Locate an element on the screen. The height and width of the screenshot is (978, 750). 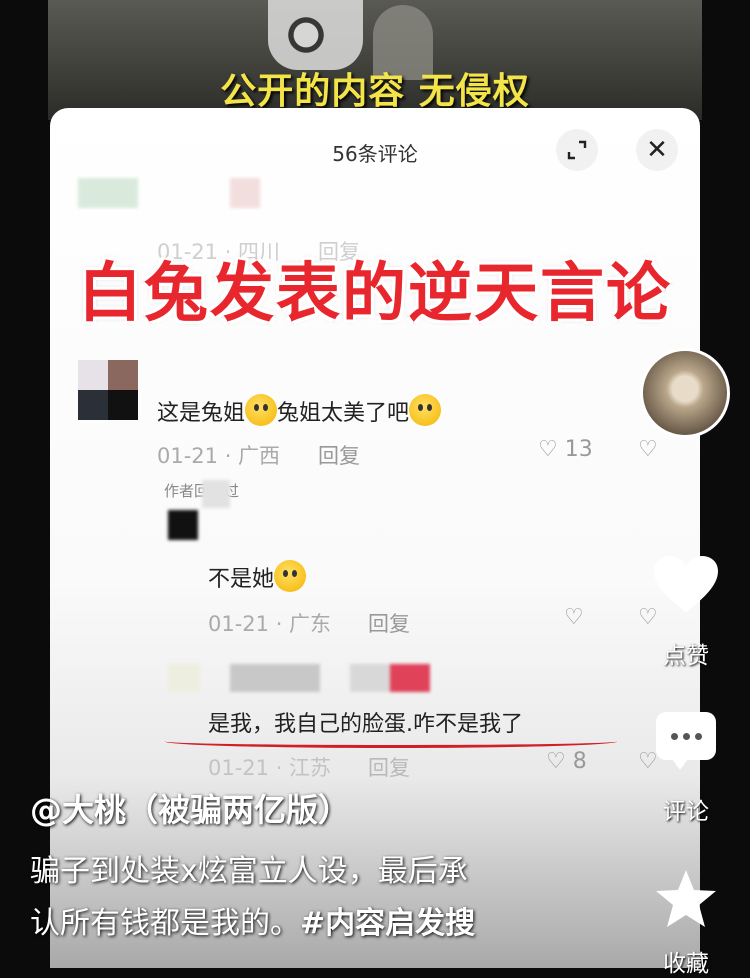
comment-label: 评论 is located at coordinates (686, 809).